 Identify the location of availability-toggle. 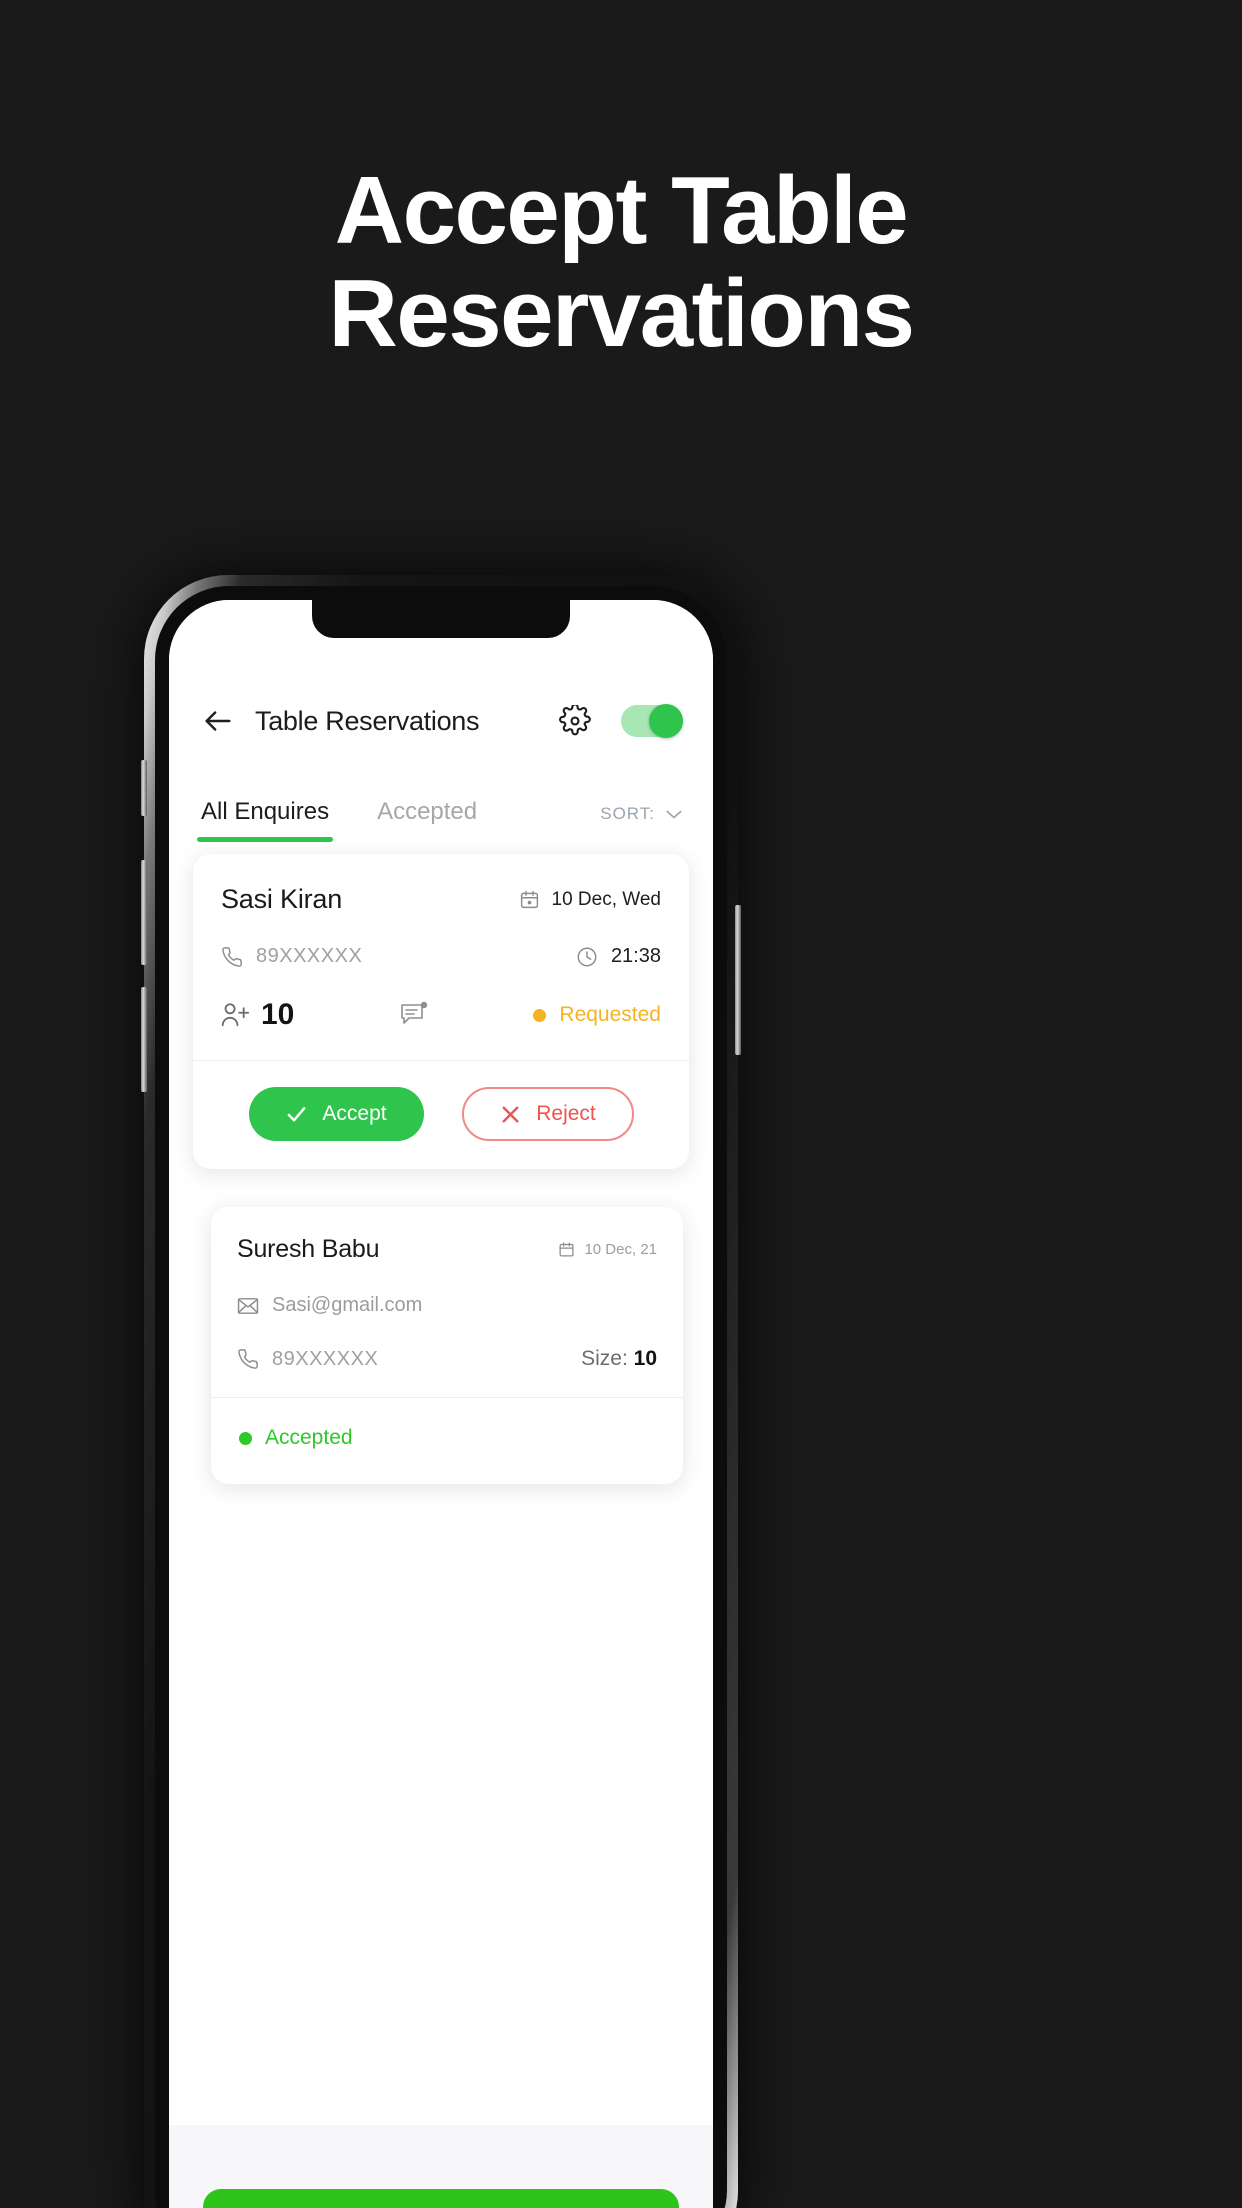
(652, 721).